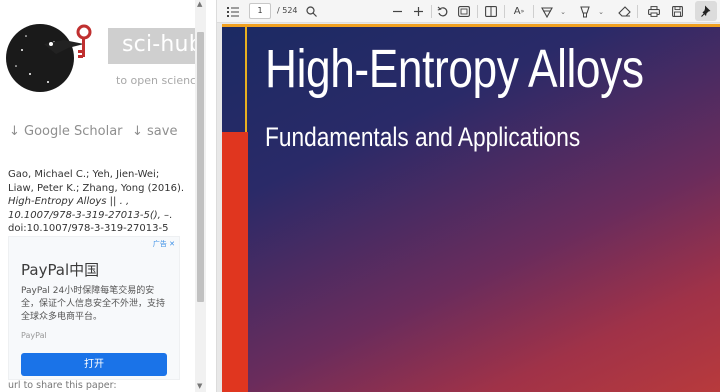  Describe the element at coordinates (60, 269) in the screenshot. I see `ad-title: PayPal中国` at that location.